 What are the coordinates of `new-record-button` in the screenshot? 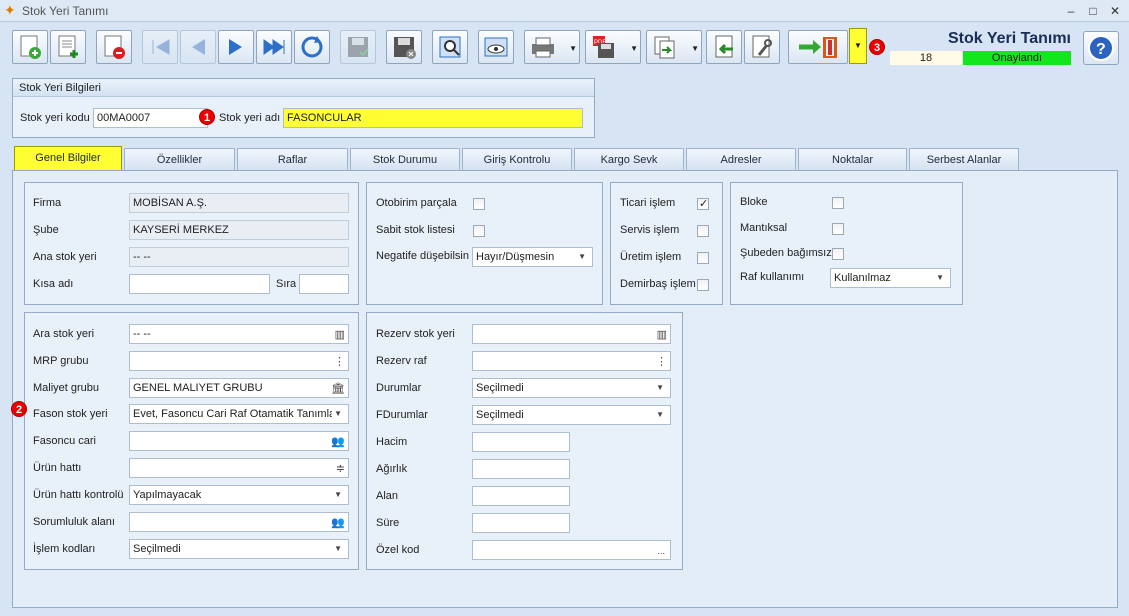 It's located at (30, 47).